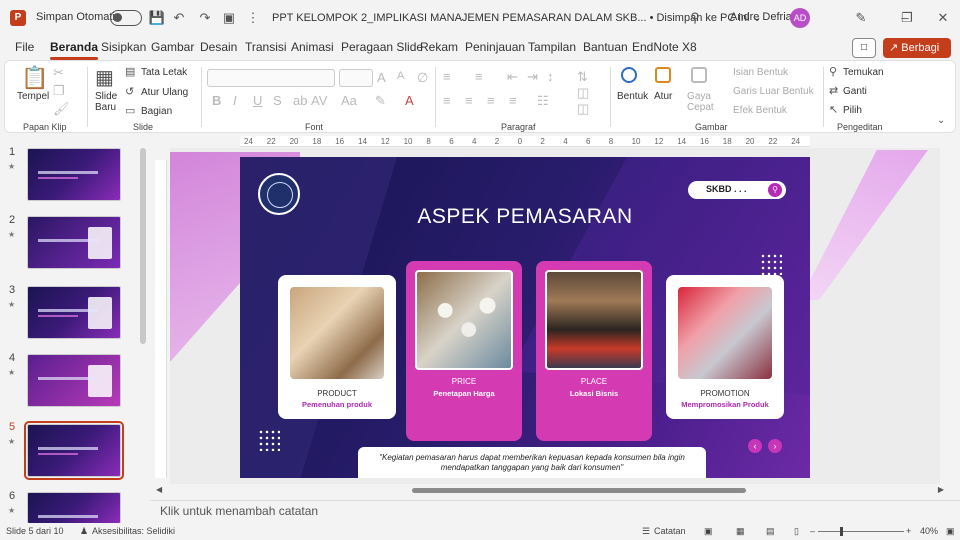 The height and width of the screenshot is (540, 960). What do you see at coordinates (400, 76) in the screenshot?
I see `decrease-font-icon: A` at bounding box center [400, 76].